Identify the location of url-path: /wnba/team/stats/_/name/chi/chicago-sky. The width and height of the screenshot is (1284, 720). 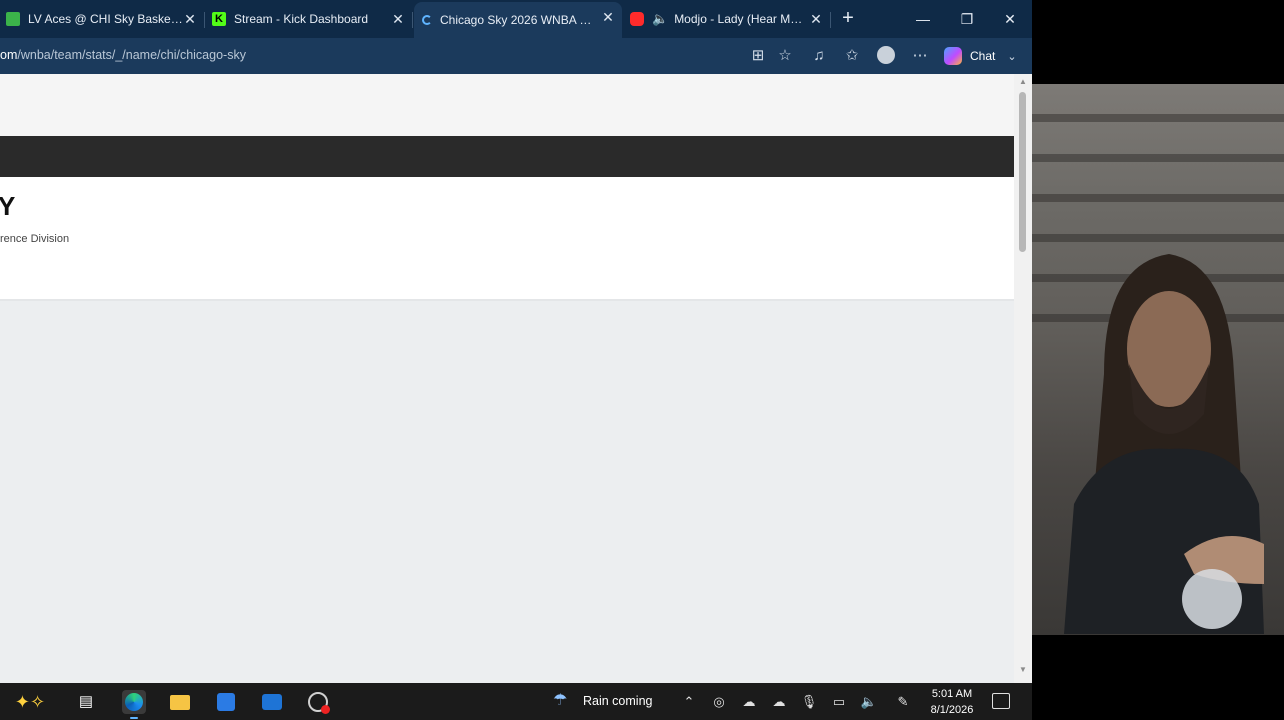
(131, 55).